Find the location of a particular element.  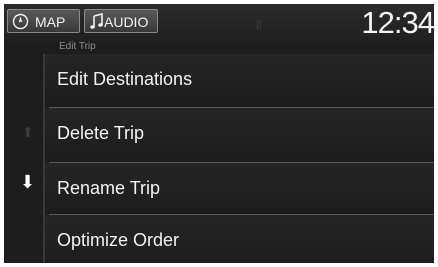

map-label: MAP is located at coordinates (50, 22).